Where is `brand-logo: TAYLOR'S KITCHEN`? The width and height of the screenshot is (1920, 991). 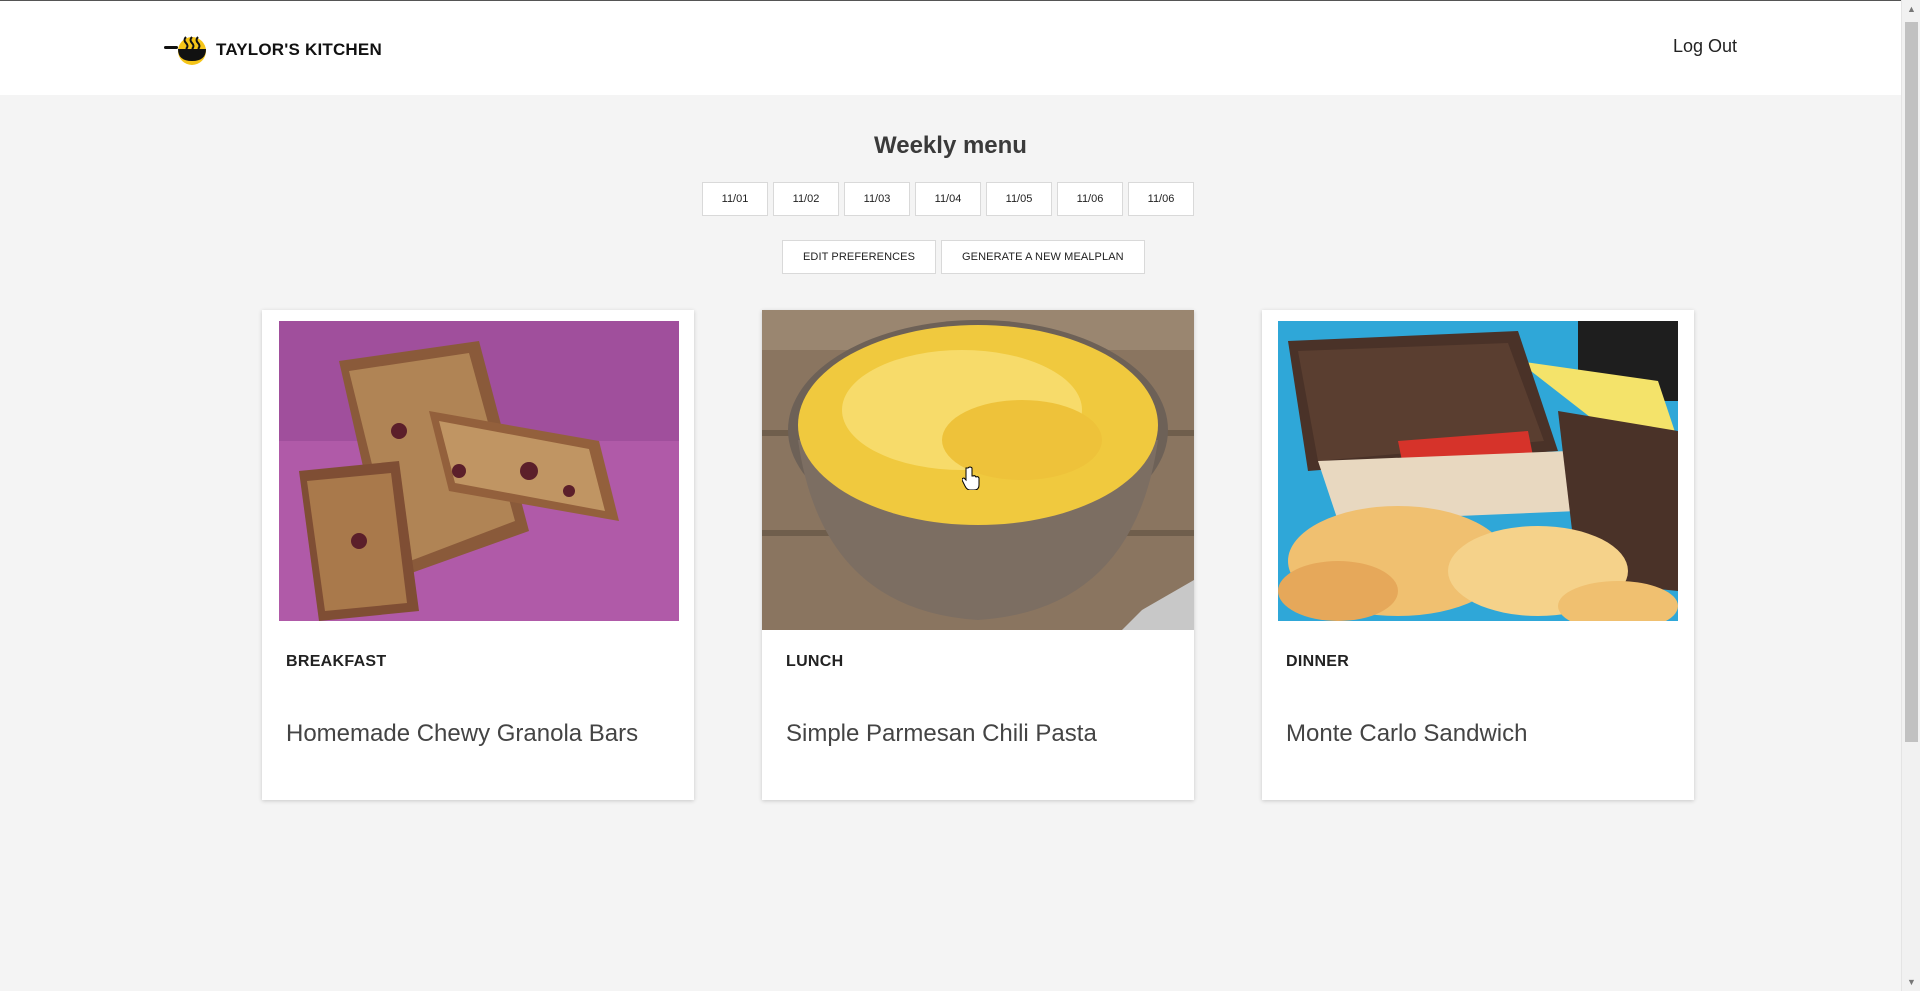
brand-logo: TAYLOR'S KITCHEN is located at coordinates (273, 50).